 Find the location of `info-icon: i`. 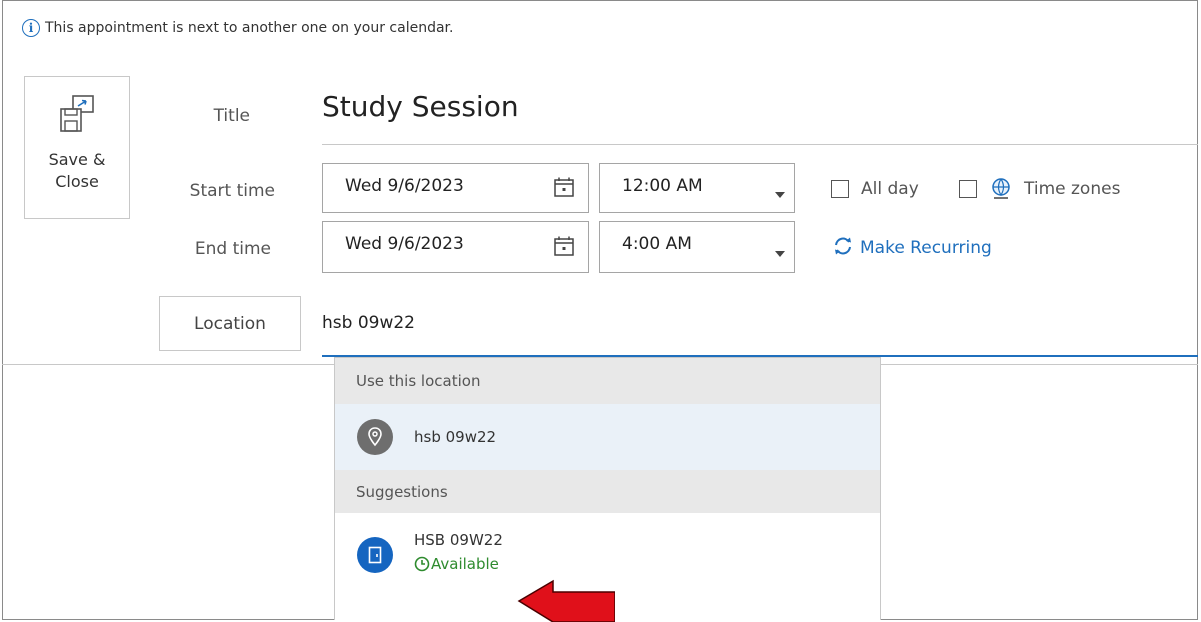

info-icon: i is located at coordinates (31, 28).